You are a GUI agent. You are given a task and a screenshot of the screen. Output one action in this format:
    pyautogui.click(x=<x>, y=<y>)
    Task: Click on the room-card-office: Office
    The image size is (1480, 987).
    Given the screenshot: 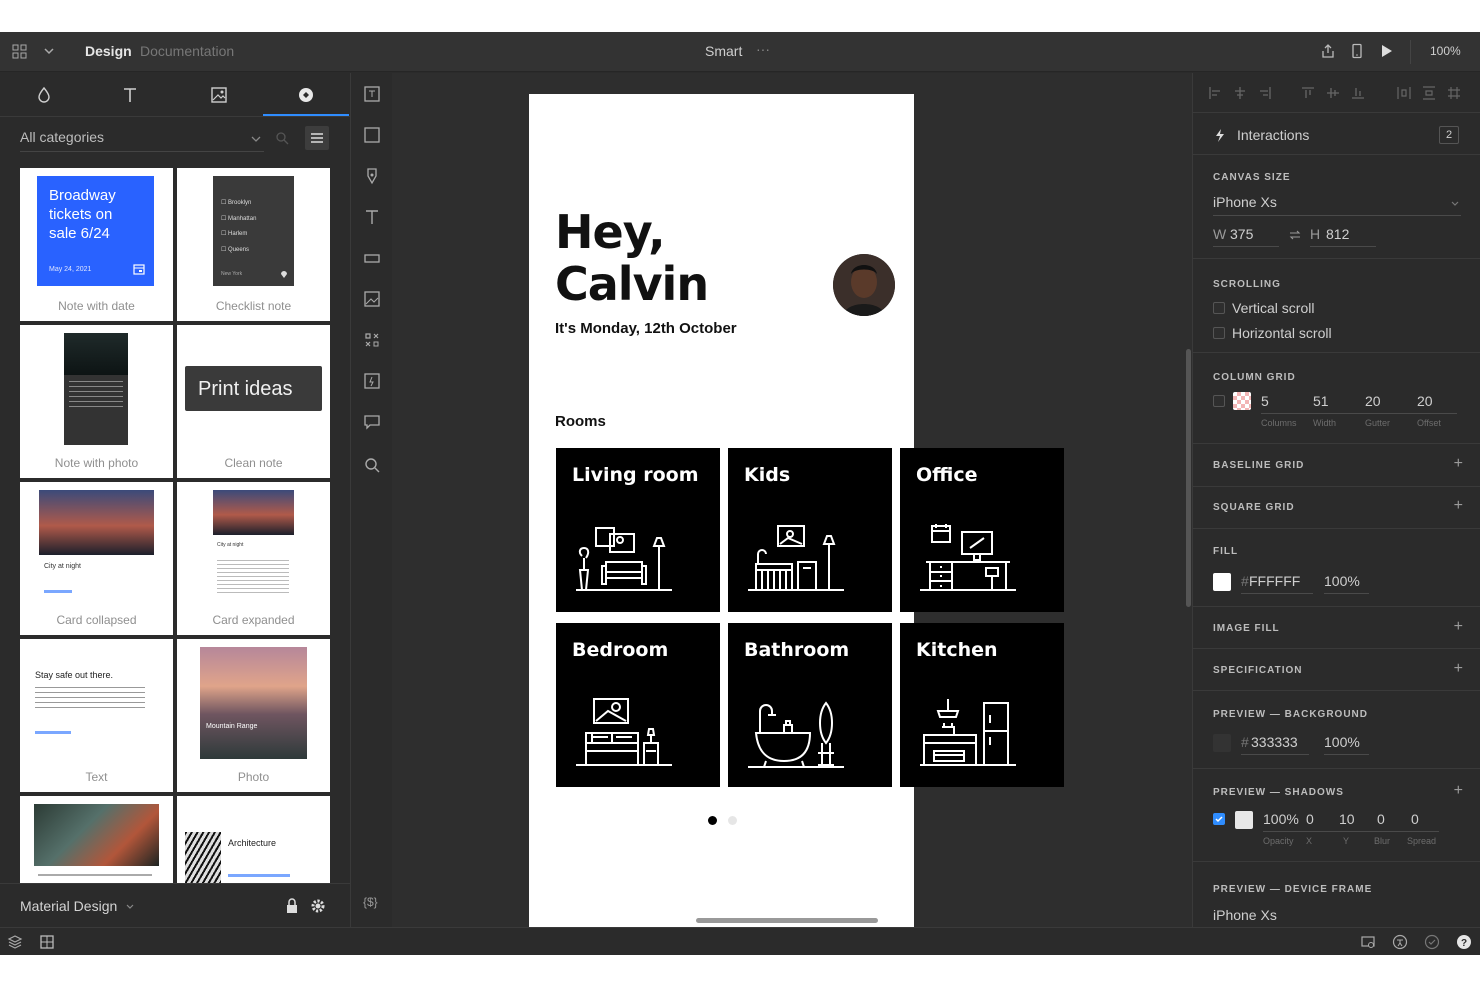 What is the action you would take?
    pyautogui.click(x=982, y=530)
    